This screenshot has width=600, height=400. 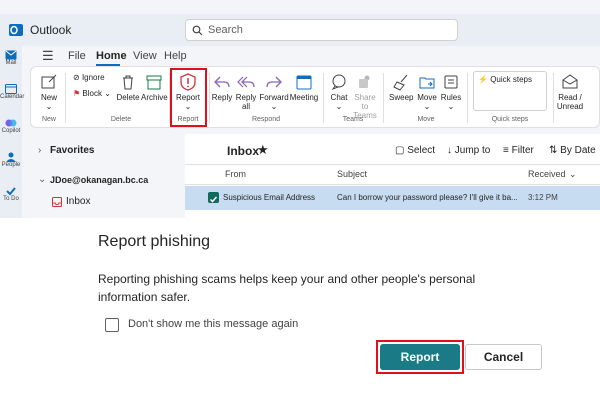 What do you see at coordinates (77, 93) in the screenshot?
I see `block-icon: ⚑` at bounding box center [77, 93].